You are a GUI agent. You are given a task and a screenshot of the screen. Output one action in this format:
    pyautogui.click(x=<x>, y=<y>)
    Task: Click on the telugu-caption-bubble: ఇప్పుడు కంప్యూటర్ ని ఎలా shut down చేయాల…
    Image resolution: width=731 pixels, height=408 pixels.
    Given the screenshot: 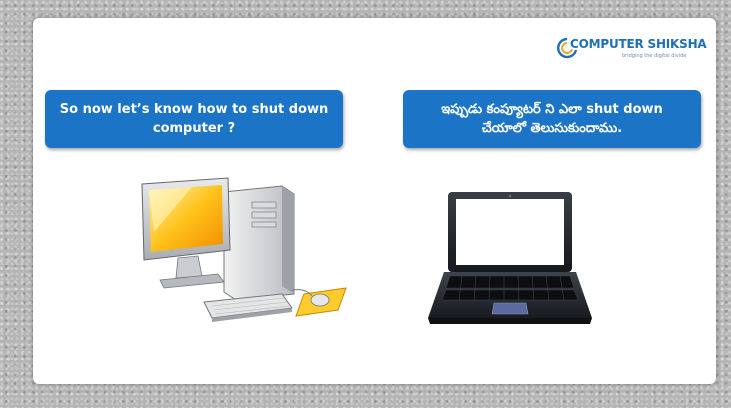 What is the action you would take?
    pyautogui.click(x=552, y=119)
    